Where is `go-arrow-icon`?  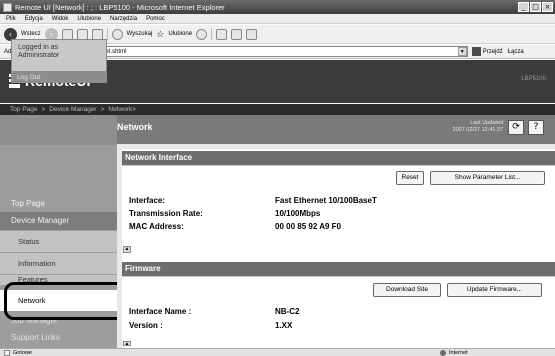 go-arrow-icon is located at coordinates (476, 51).